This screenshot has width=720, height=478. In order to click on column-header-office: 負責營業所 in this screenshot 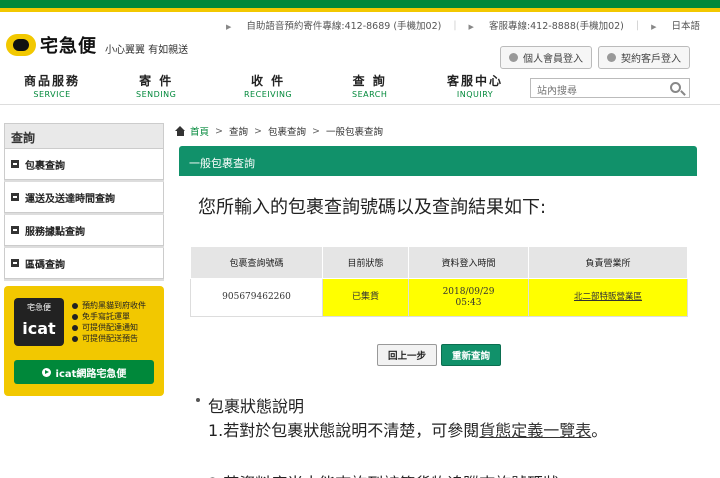, I will do `click(608, 262)`.